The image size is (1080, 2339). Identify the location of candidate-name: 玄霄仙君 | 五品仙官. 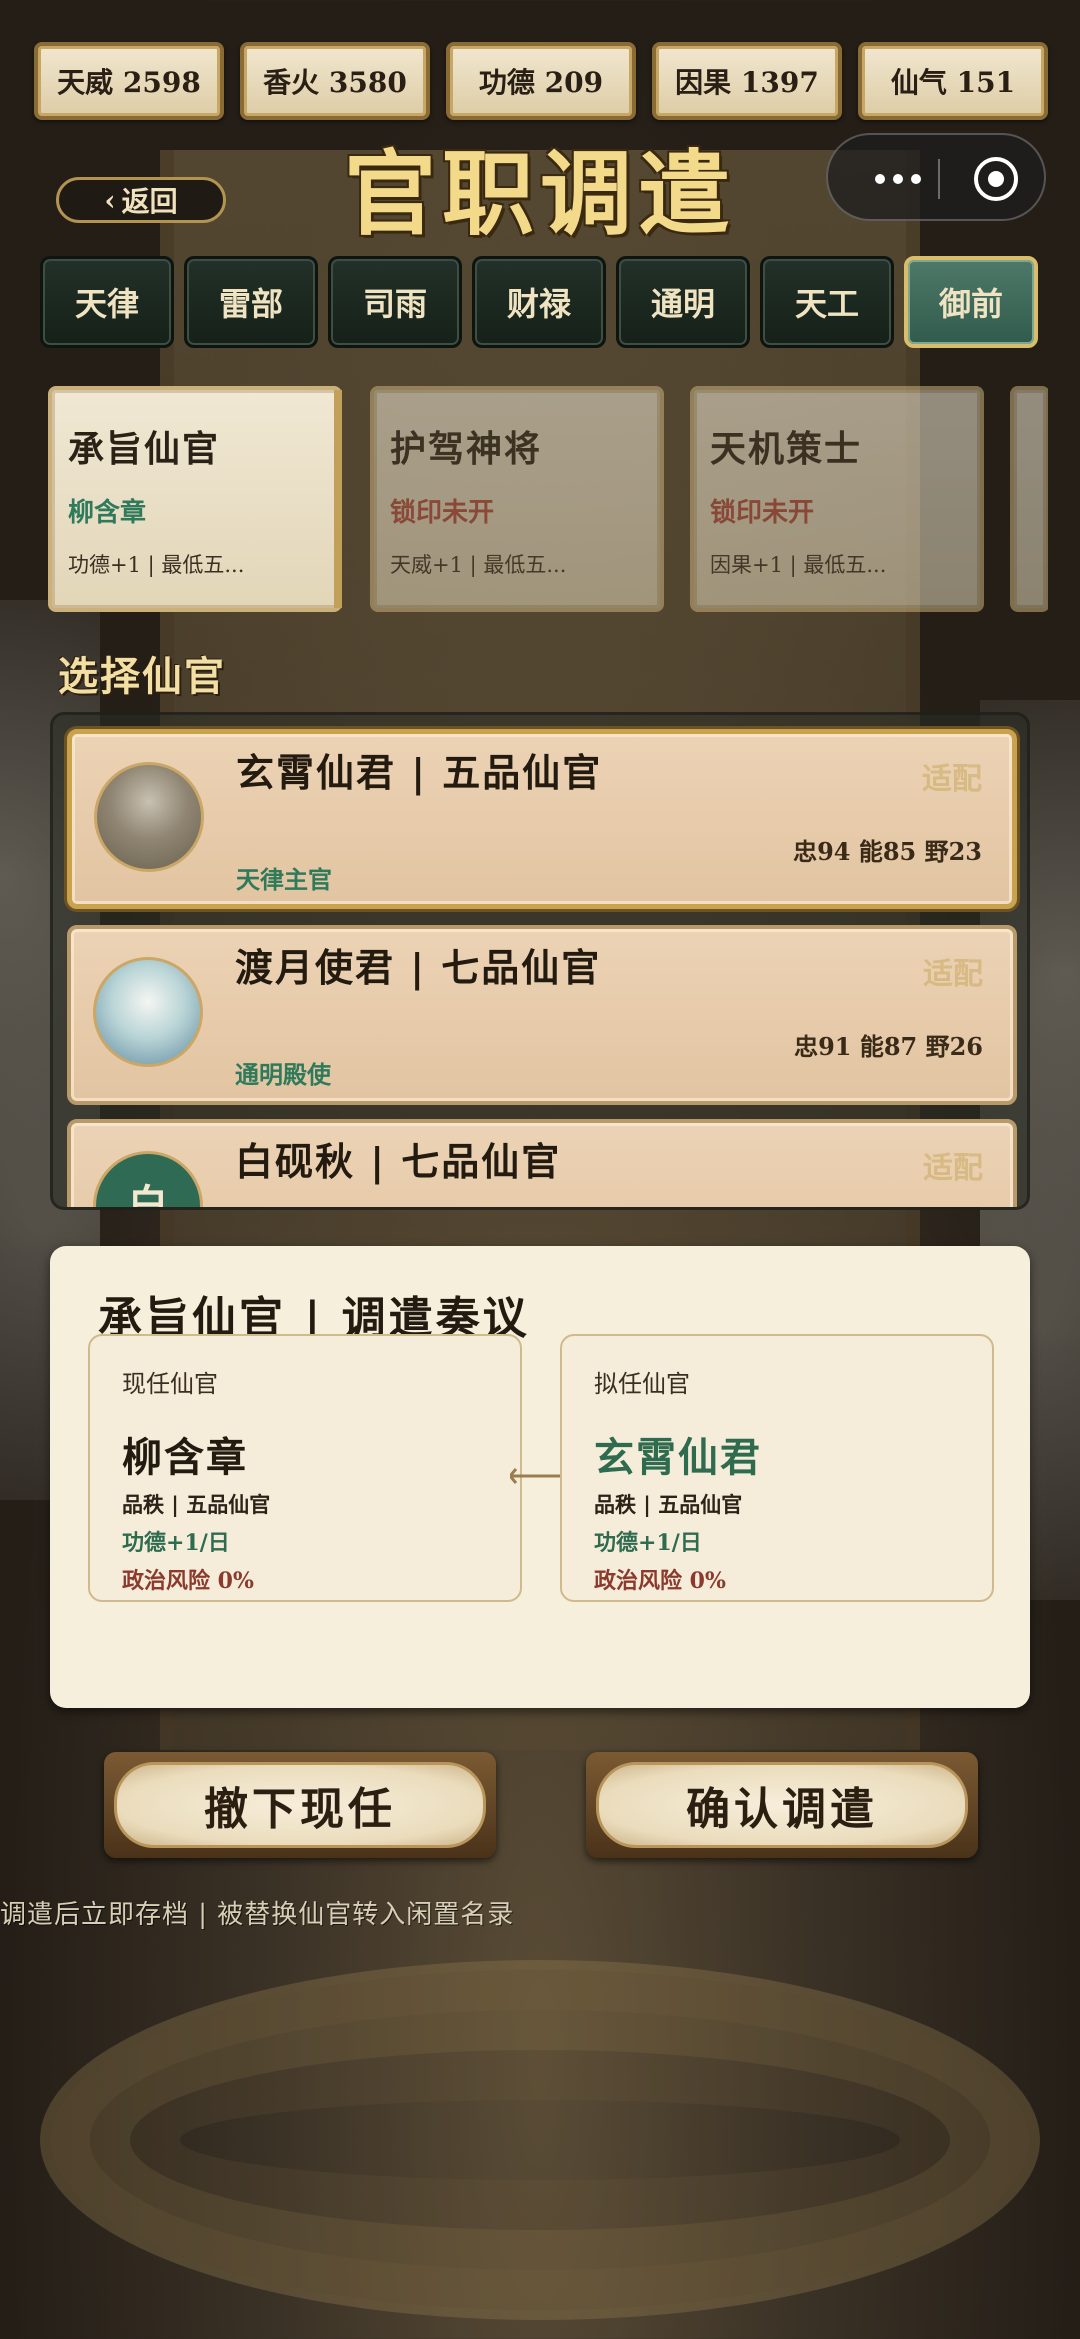
(419, 772).